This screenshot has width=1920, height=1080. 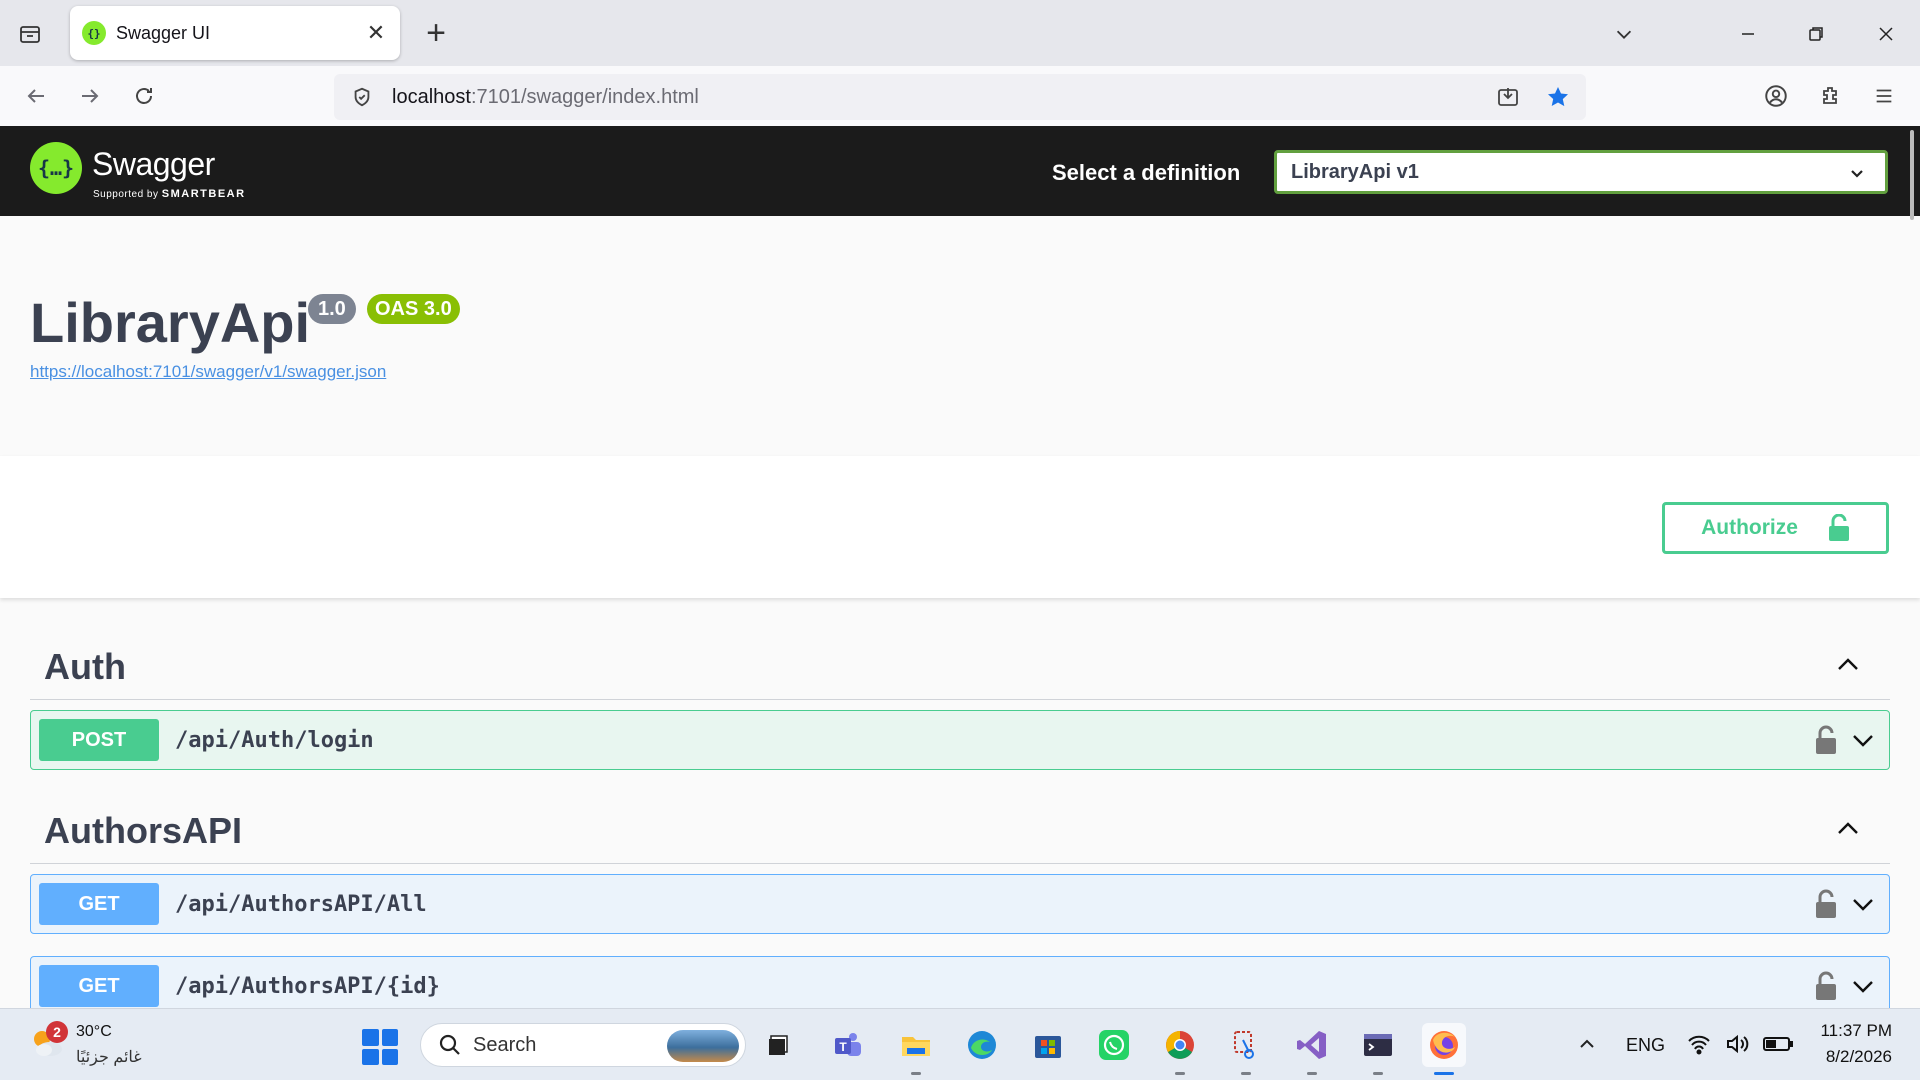 I want to click on weather-notification-badge: 2, so click(x=57, y=1032).